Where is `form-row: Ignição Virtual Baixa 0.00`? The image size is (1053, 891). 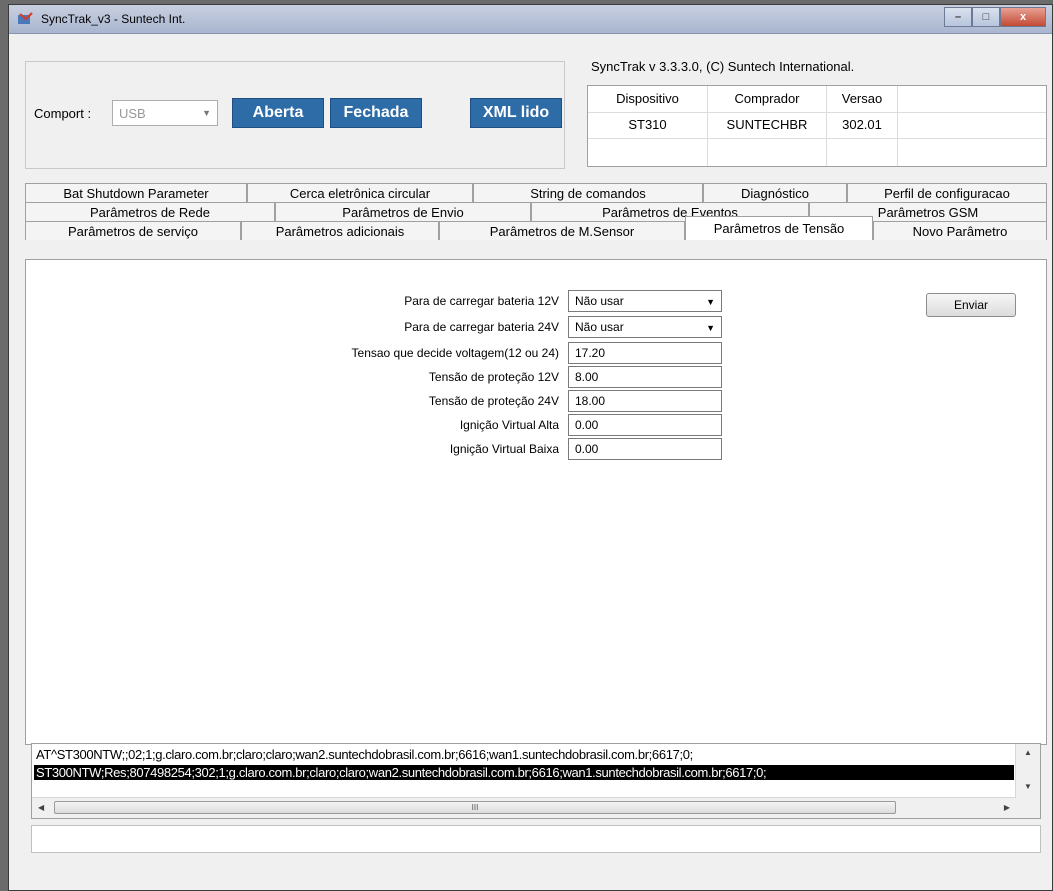 form-row: Ignição Virtual Baixa 0.00 is located at coordinates (537, 449).